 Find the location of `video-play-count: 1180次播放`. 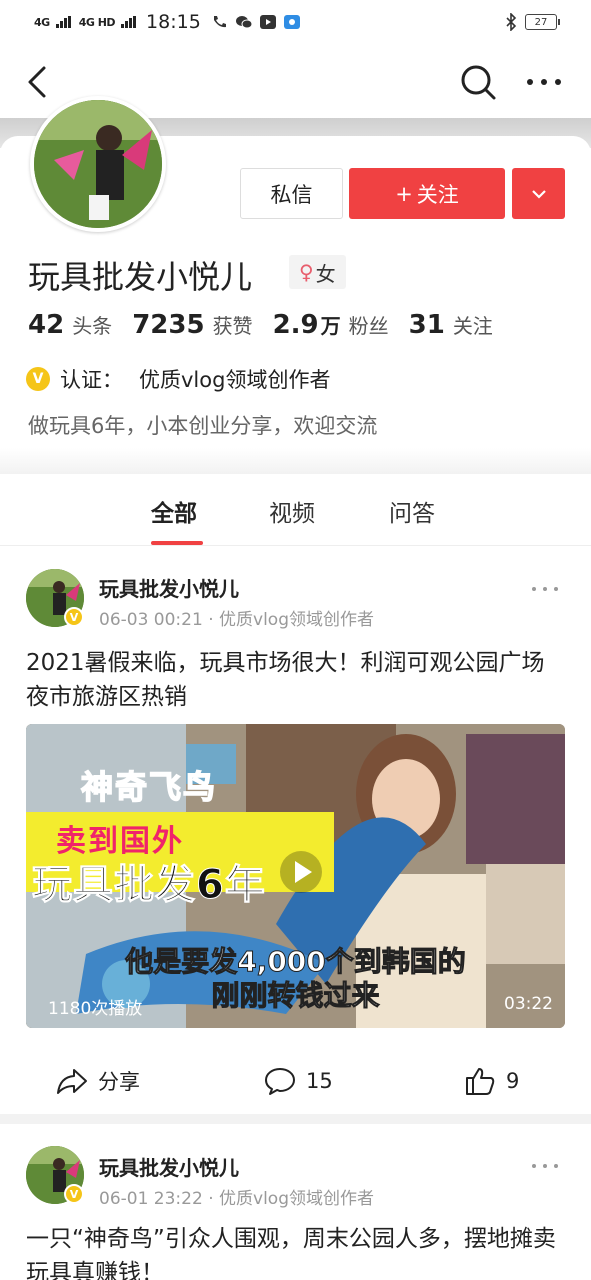

video-play-count: 1180次播放 is located at coordinates (95, 1009).